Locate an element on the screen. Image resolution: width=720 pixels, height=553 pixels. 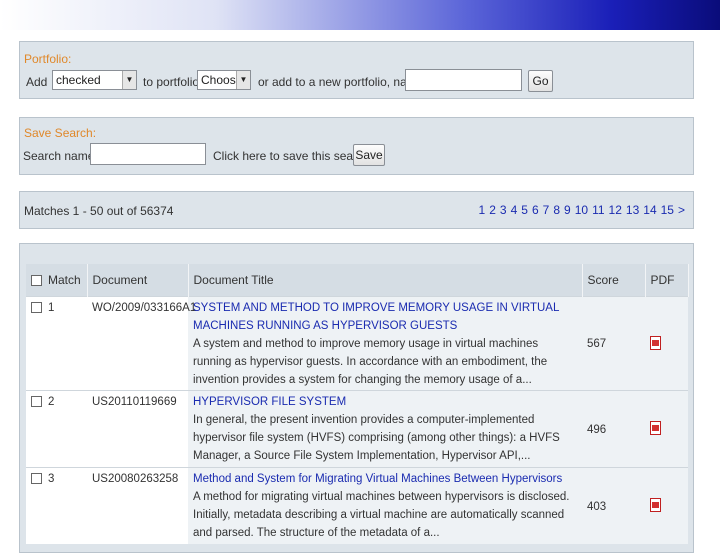
table-header-row: Match Document Document Title Score PDF is located at coordinates (357, 280).